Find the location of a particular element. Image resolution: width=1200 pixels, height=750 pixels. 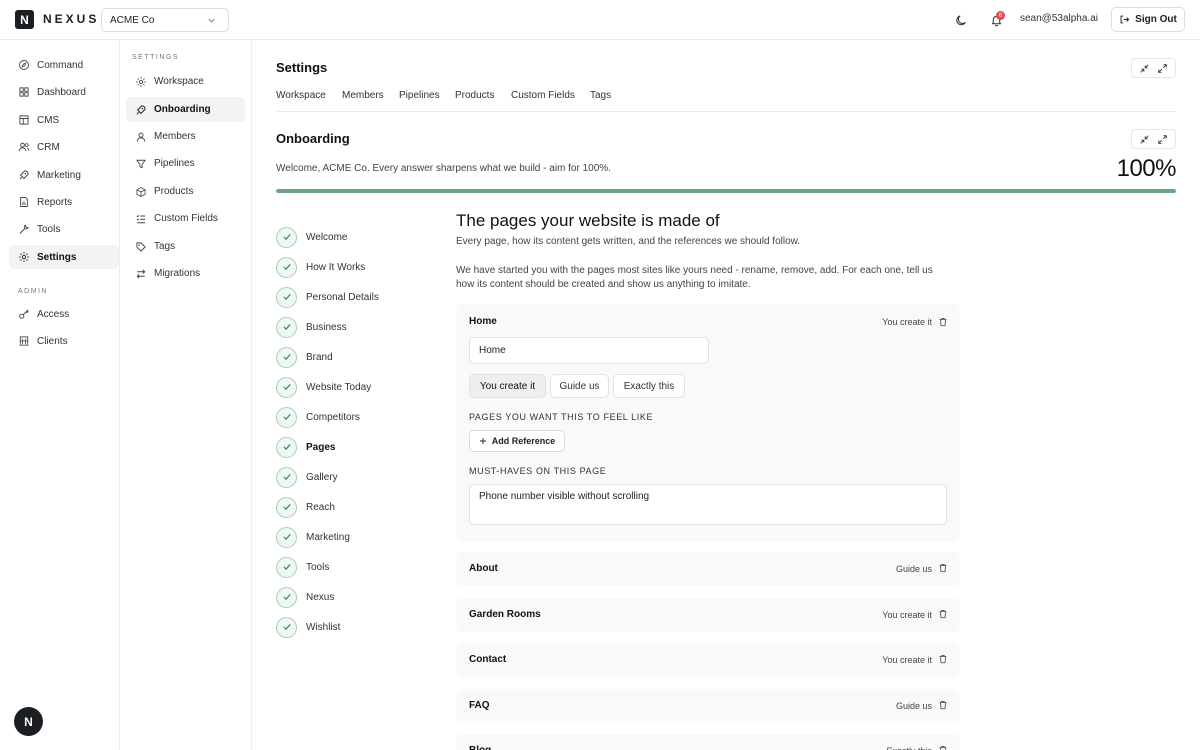

step-item: Reach is located at coordinates (305, 507).